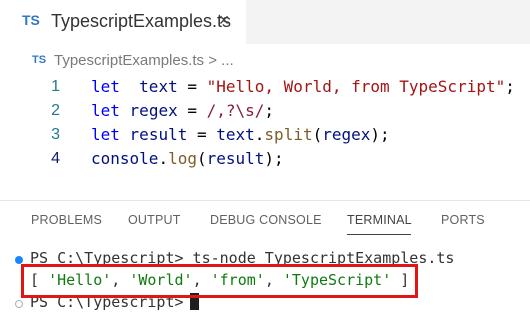 This screenshot has width=530, height=326. I want to click on line-number: 3, so click(55, 134).